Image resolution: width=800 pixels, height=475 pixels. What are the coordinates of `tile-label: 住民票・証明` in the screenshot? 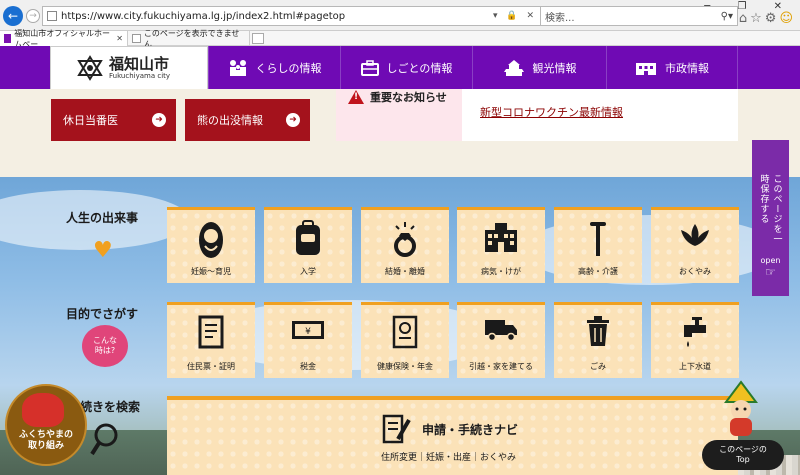 It's located at (211, 366).